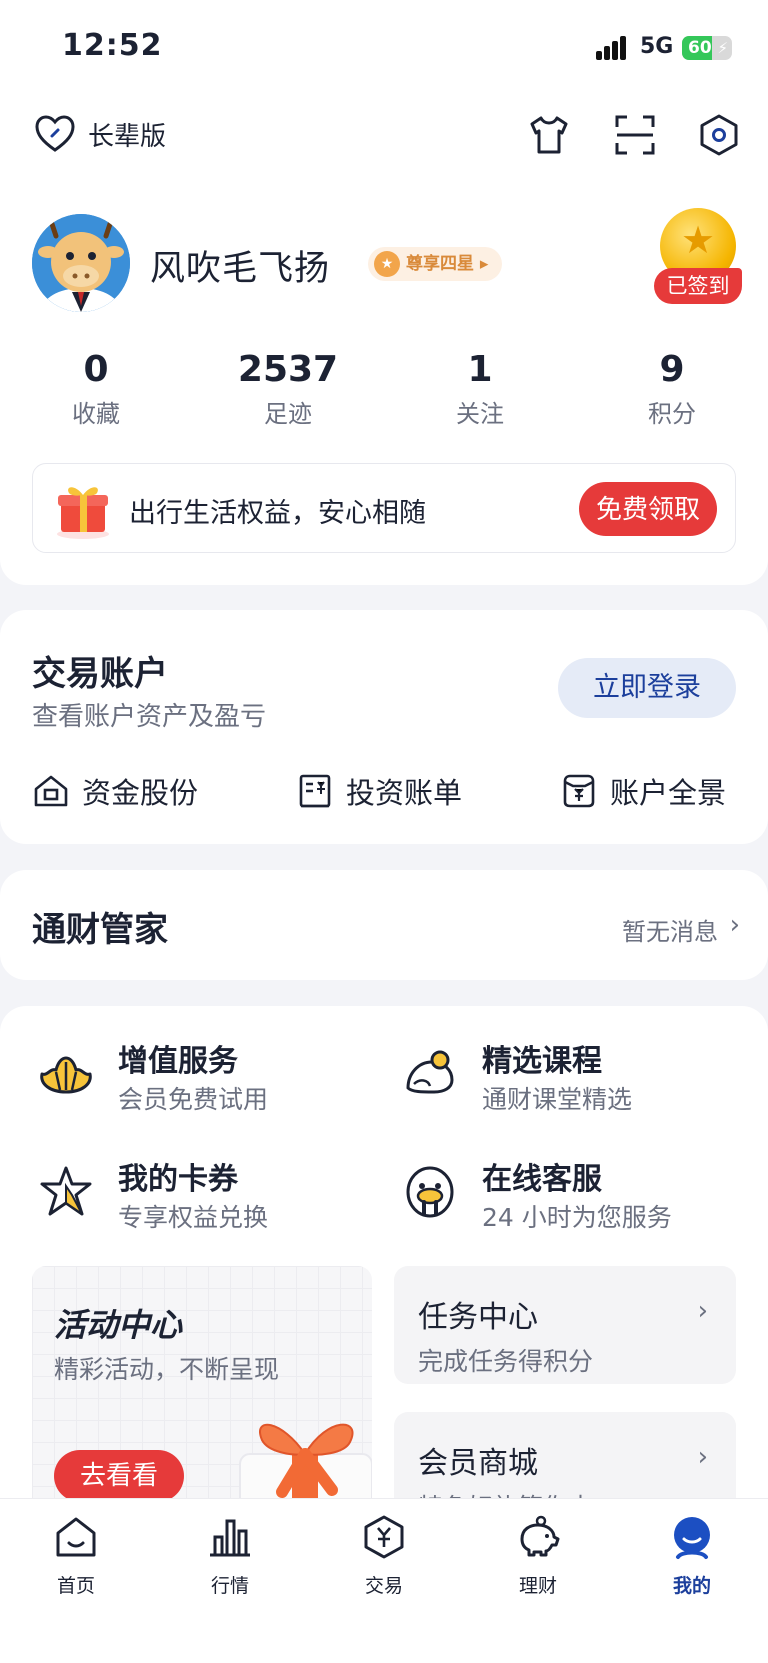  Describe the element at coordinates (178, 1061) in the screenshot. I see `service-title: 增值服务` at that location.